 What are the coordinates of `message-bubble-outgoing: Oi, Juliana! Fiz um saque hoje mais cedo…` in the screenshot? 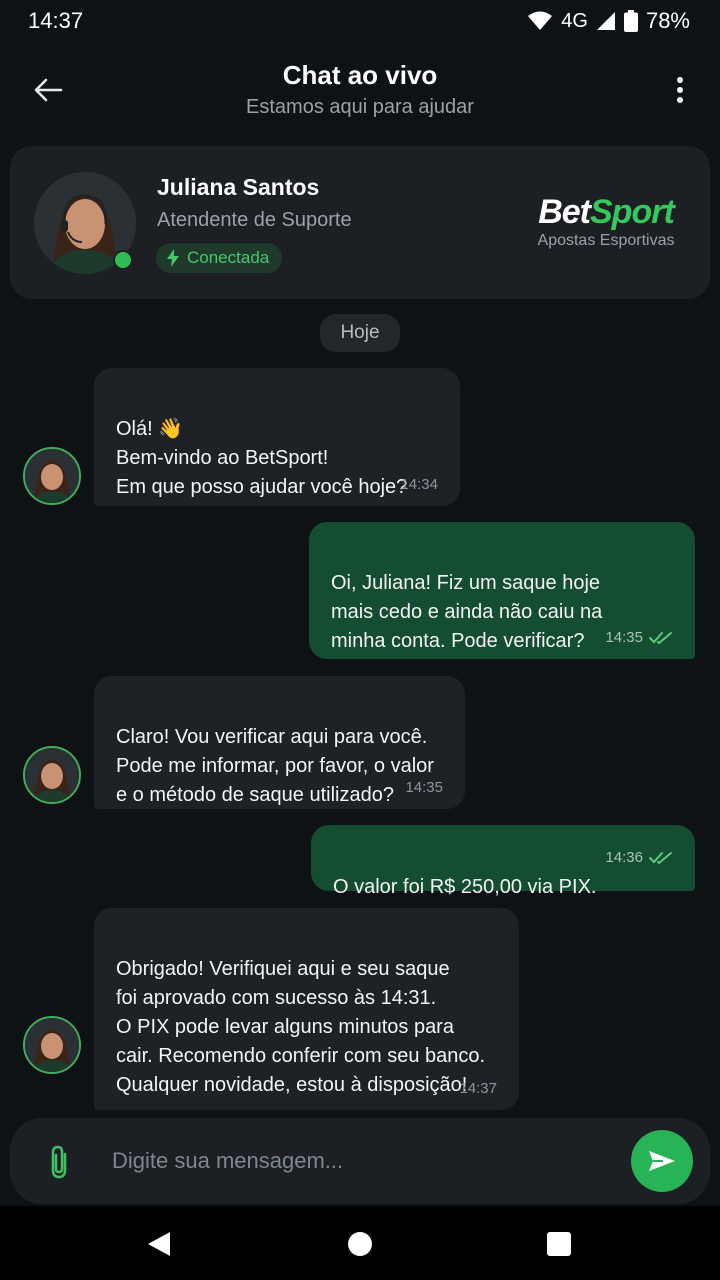 It's located at (502, 590).